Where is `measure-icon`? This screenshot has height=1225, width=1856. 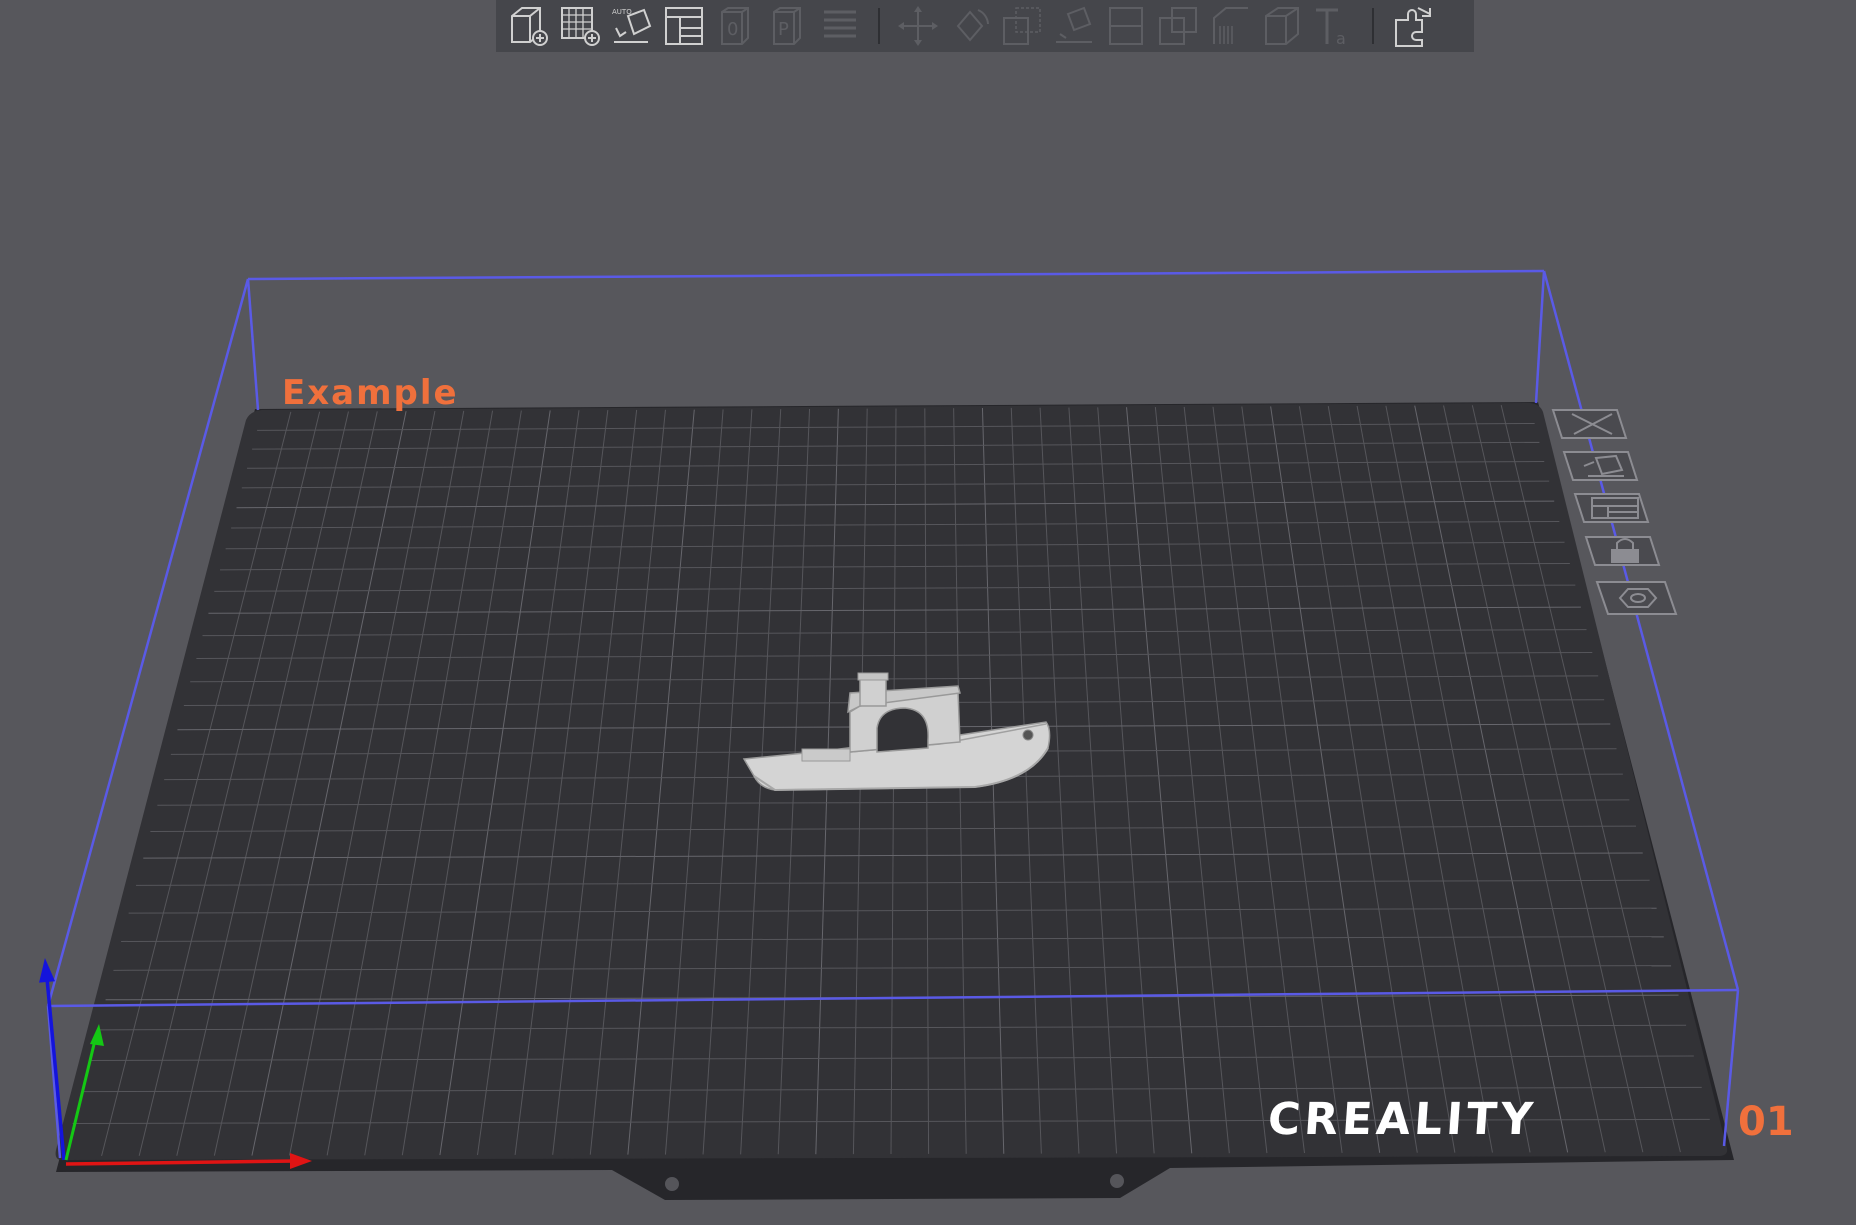
measure-icon is located at coordinates (1282, 26).